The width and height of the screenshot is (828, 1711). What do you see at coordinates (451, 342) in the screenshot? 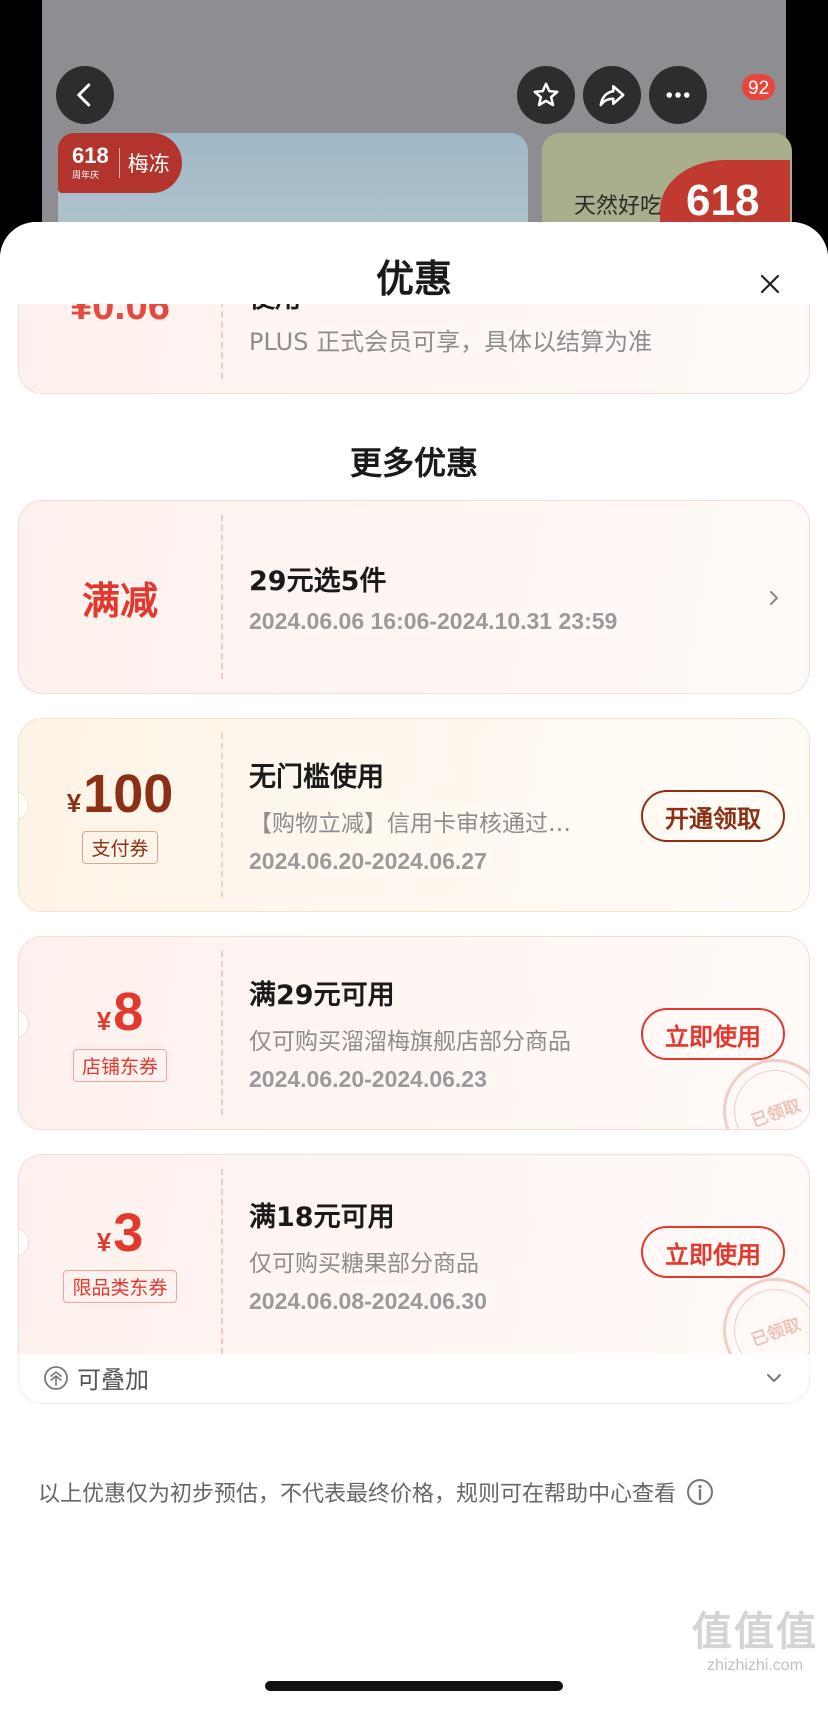
I see `plus-coupon-desc: PLUS 正式会员可享，具体以结算为准` at bounding box center [451, 342].